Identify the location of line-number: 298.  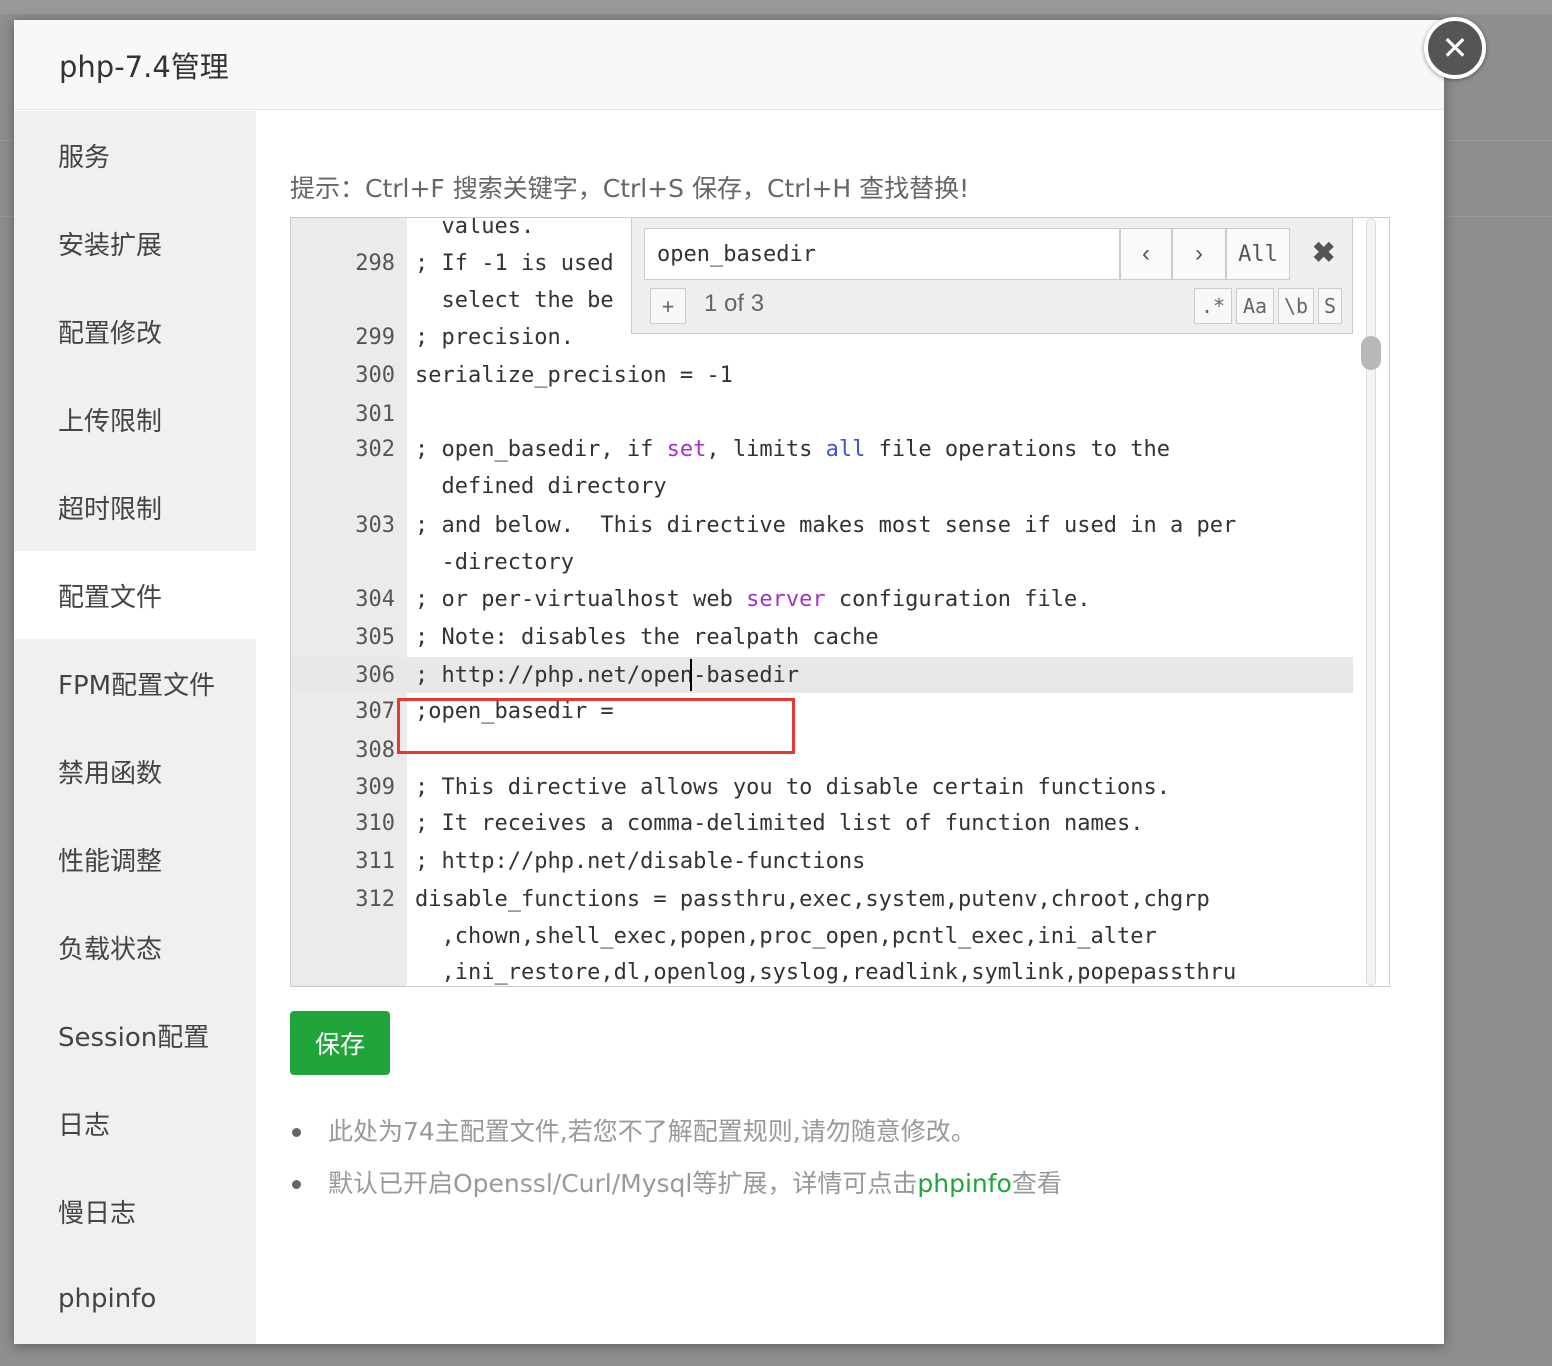
(375, 263).